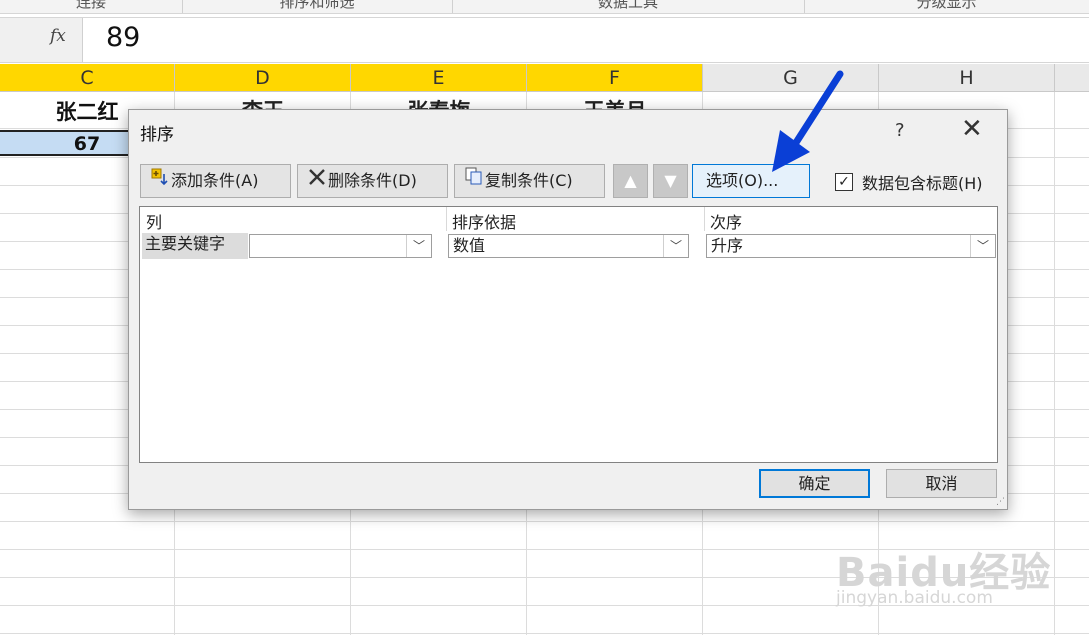 The width and height of the screenshot is (1089, 635). What do you see at coordinates (439, 78) in the screenshot?
I see `column-header-e: E` at bounding box center [439, 78].